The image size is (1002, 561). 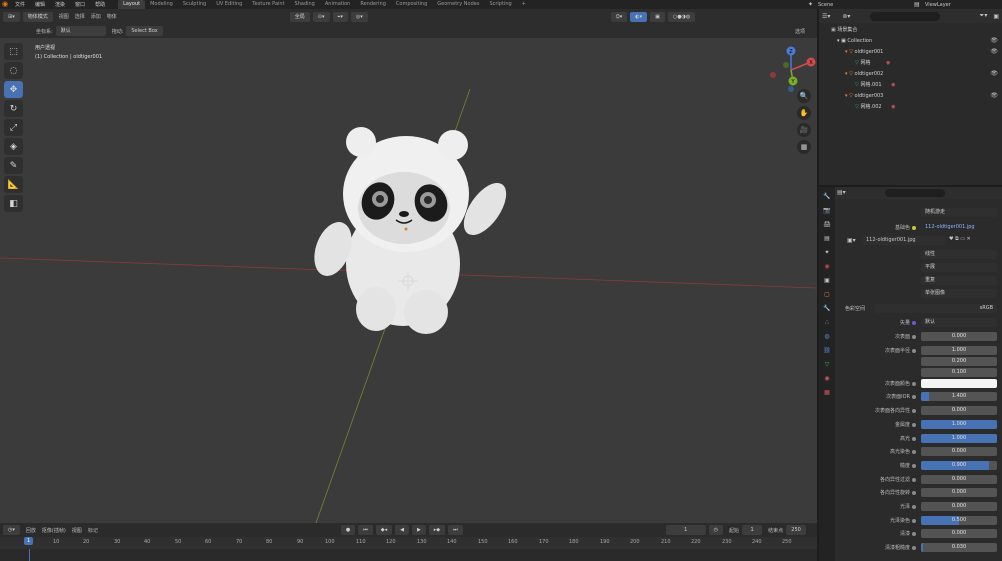 I want to click on annotate-tool-icon: ✎, so click(x=13, y=165).